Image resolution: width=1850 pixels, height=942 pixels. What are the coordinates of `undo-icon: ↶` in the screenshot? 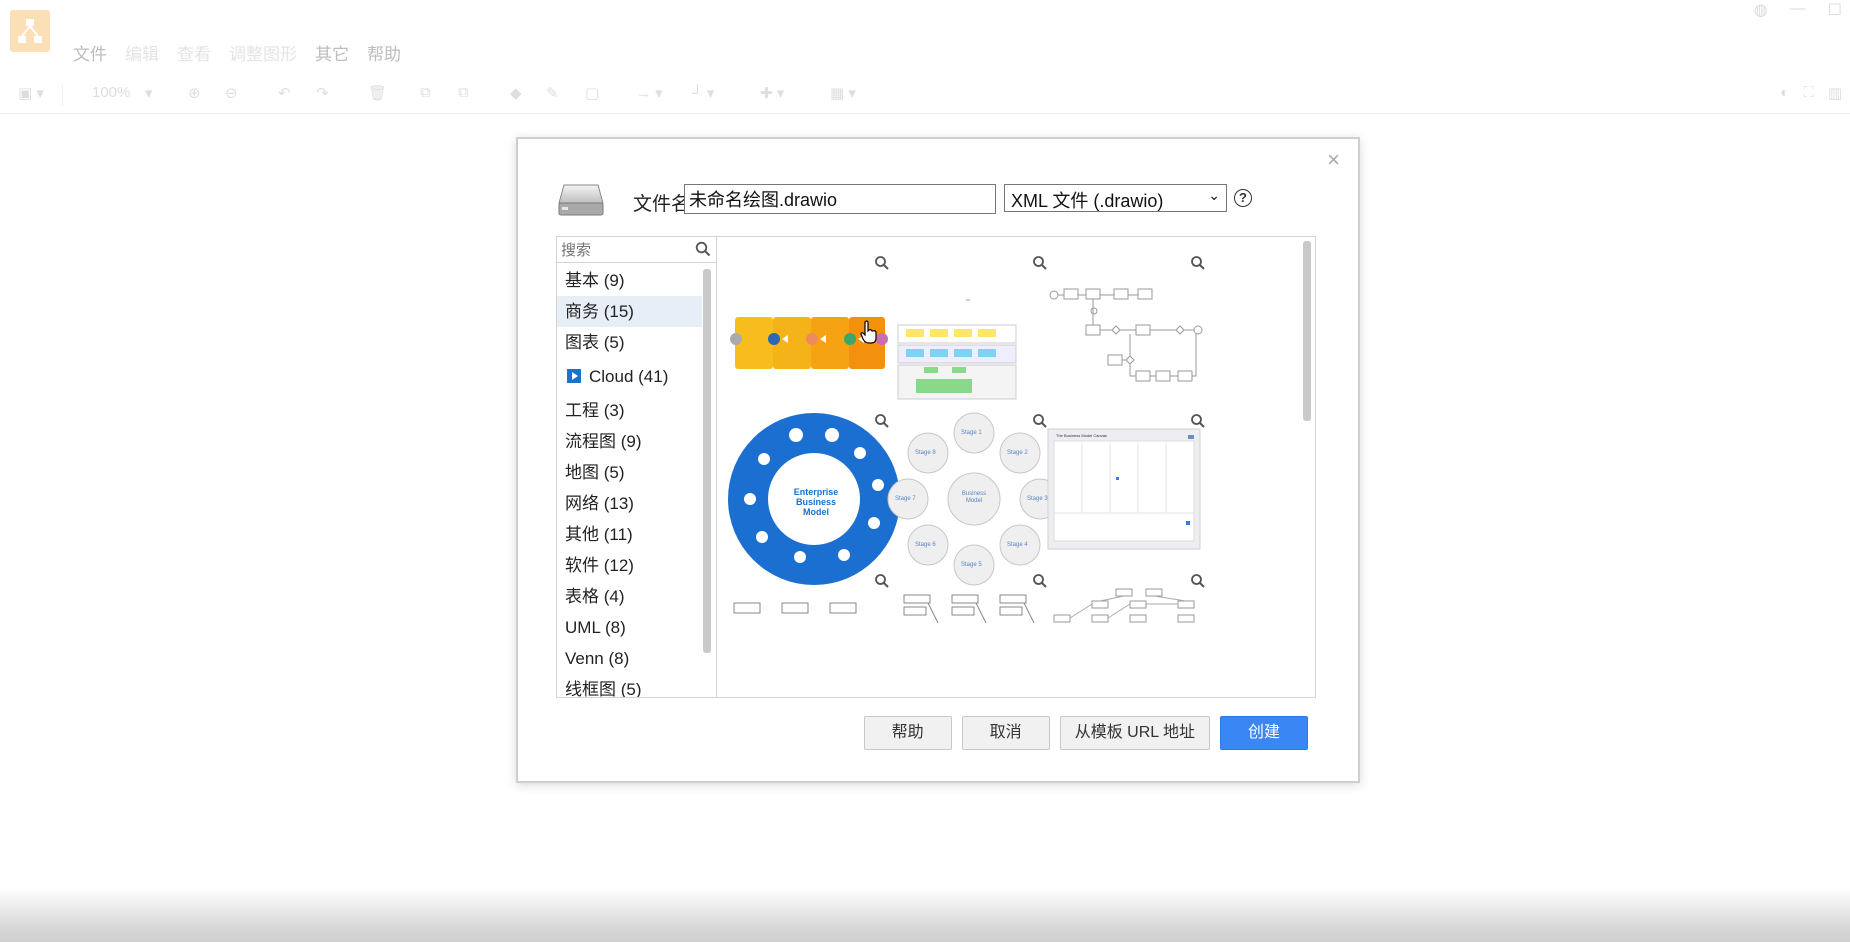 It's located at (284, 95).